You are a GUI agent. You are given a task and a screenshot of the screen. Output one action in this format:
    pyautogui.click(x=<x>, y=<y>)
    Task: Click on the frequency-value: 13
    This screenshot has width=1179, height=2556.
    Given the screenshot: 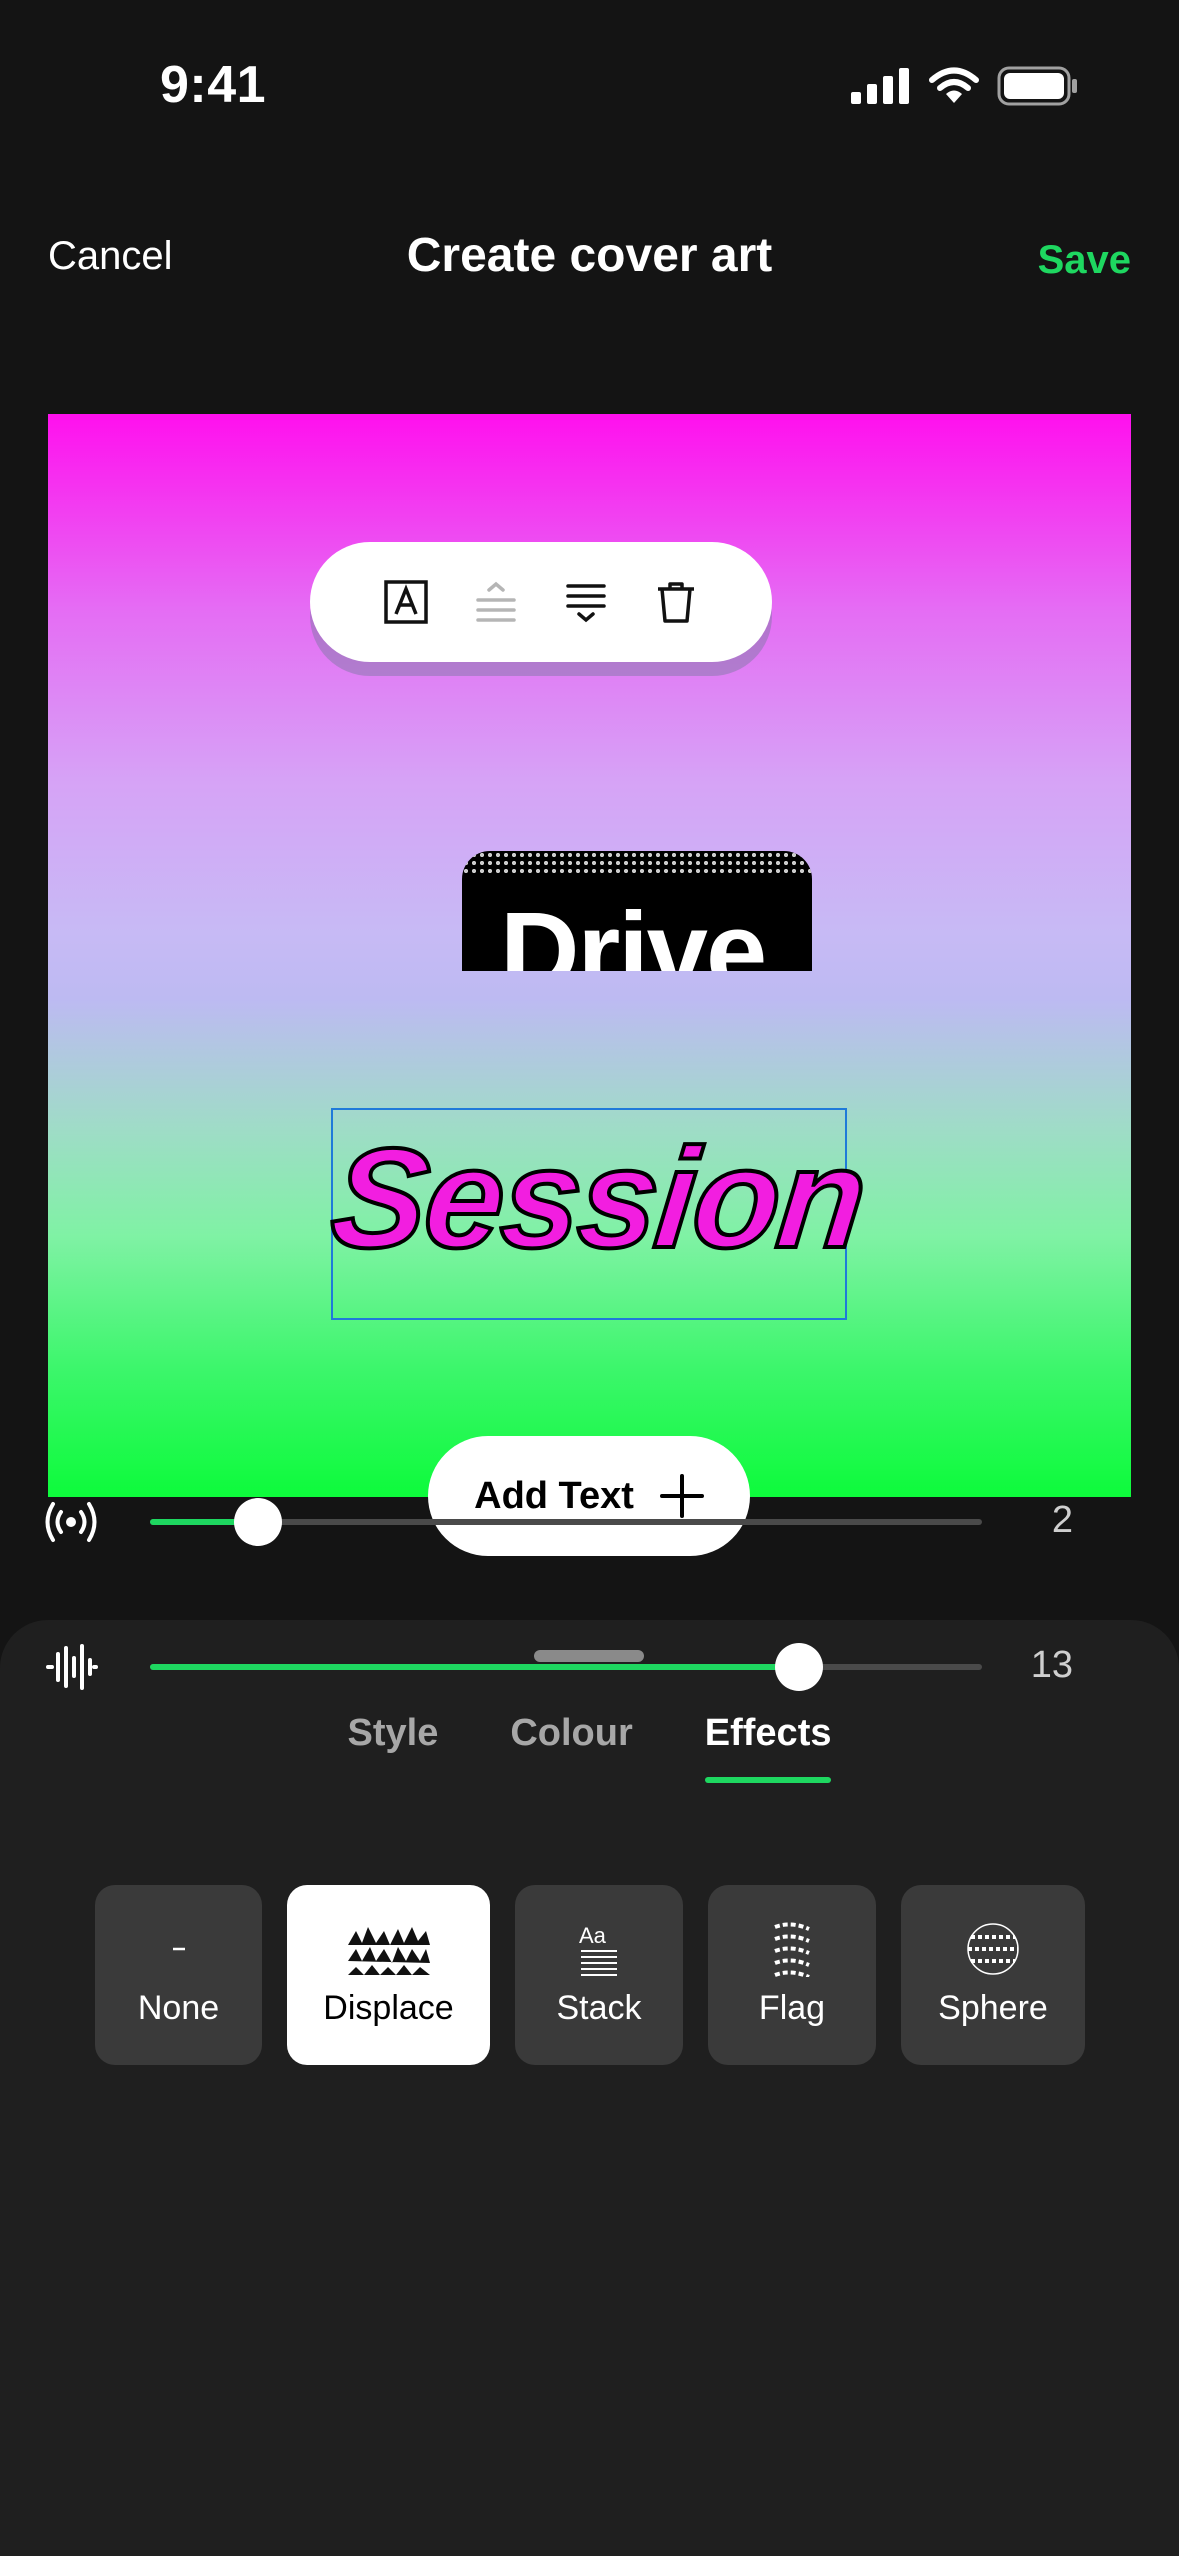 What is the action you would take?
    pyautogui.click(x=1051, y=1665)
    